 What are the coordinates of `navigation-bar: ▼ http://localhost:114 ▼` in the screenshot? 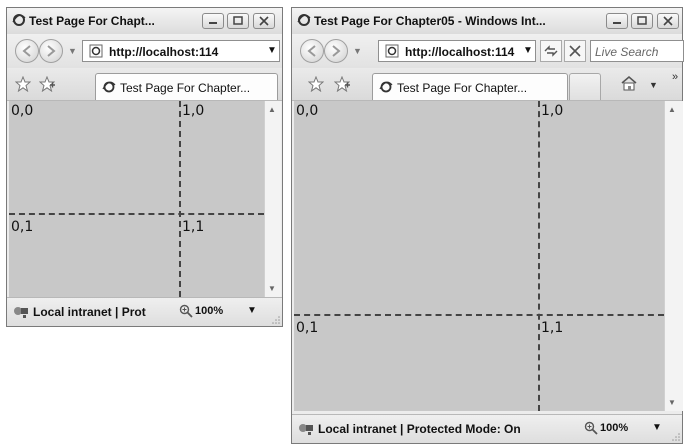 It's located at (144, 51).